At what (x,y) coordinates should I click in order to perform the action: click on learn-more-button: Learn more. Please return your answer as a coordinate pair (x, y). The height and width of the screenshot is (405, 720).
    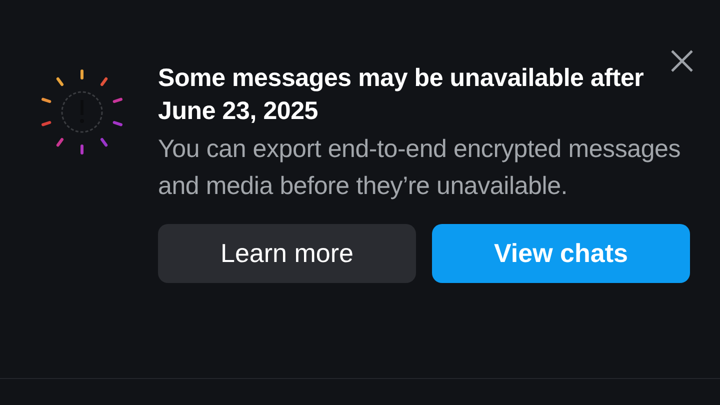
    Looking at the image, I should click on (287, 253).